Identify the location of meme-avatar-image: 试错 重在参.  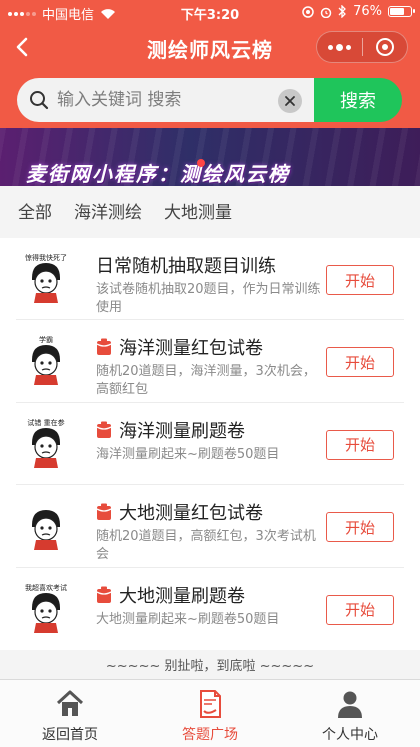
(46, 442).